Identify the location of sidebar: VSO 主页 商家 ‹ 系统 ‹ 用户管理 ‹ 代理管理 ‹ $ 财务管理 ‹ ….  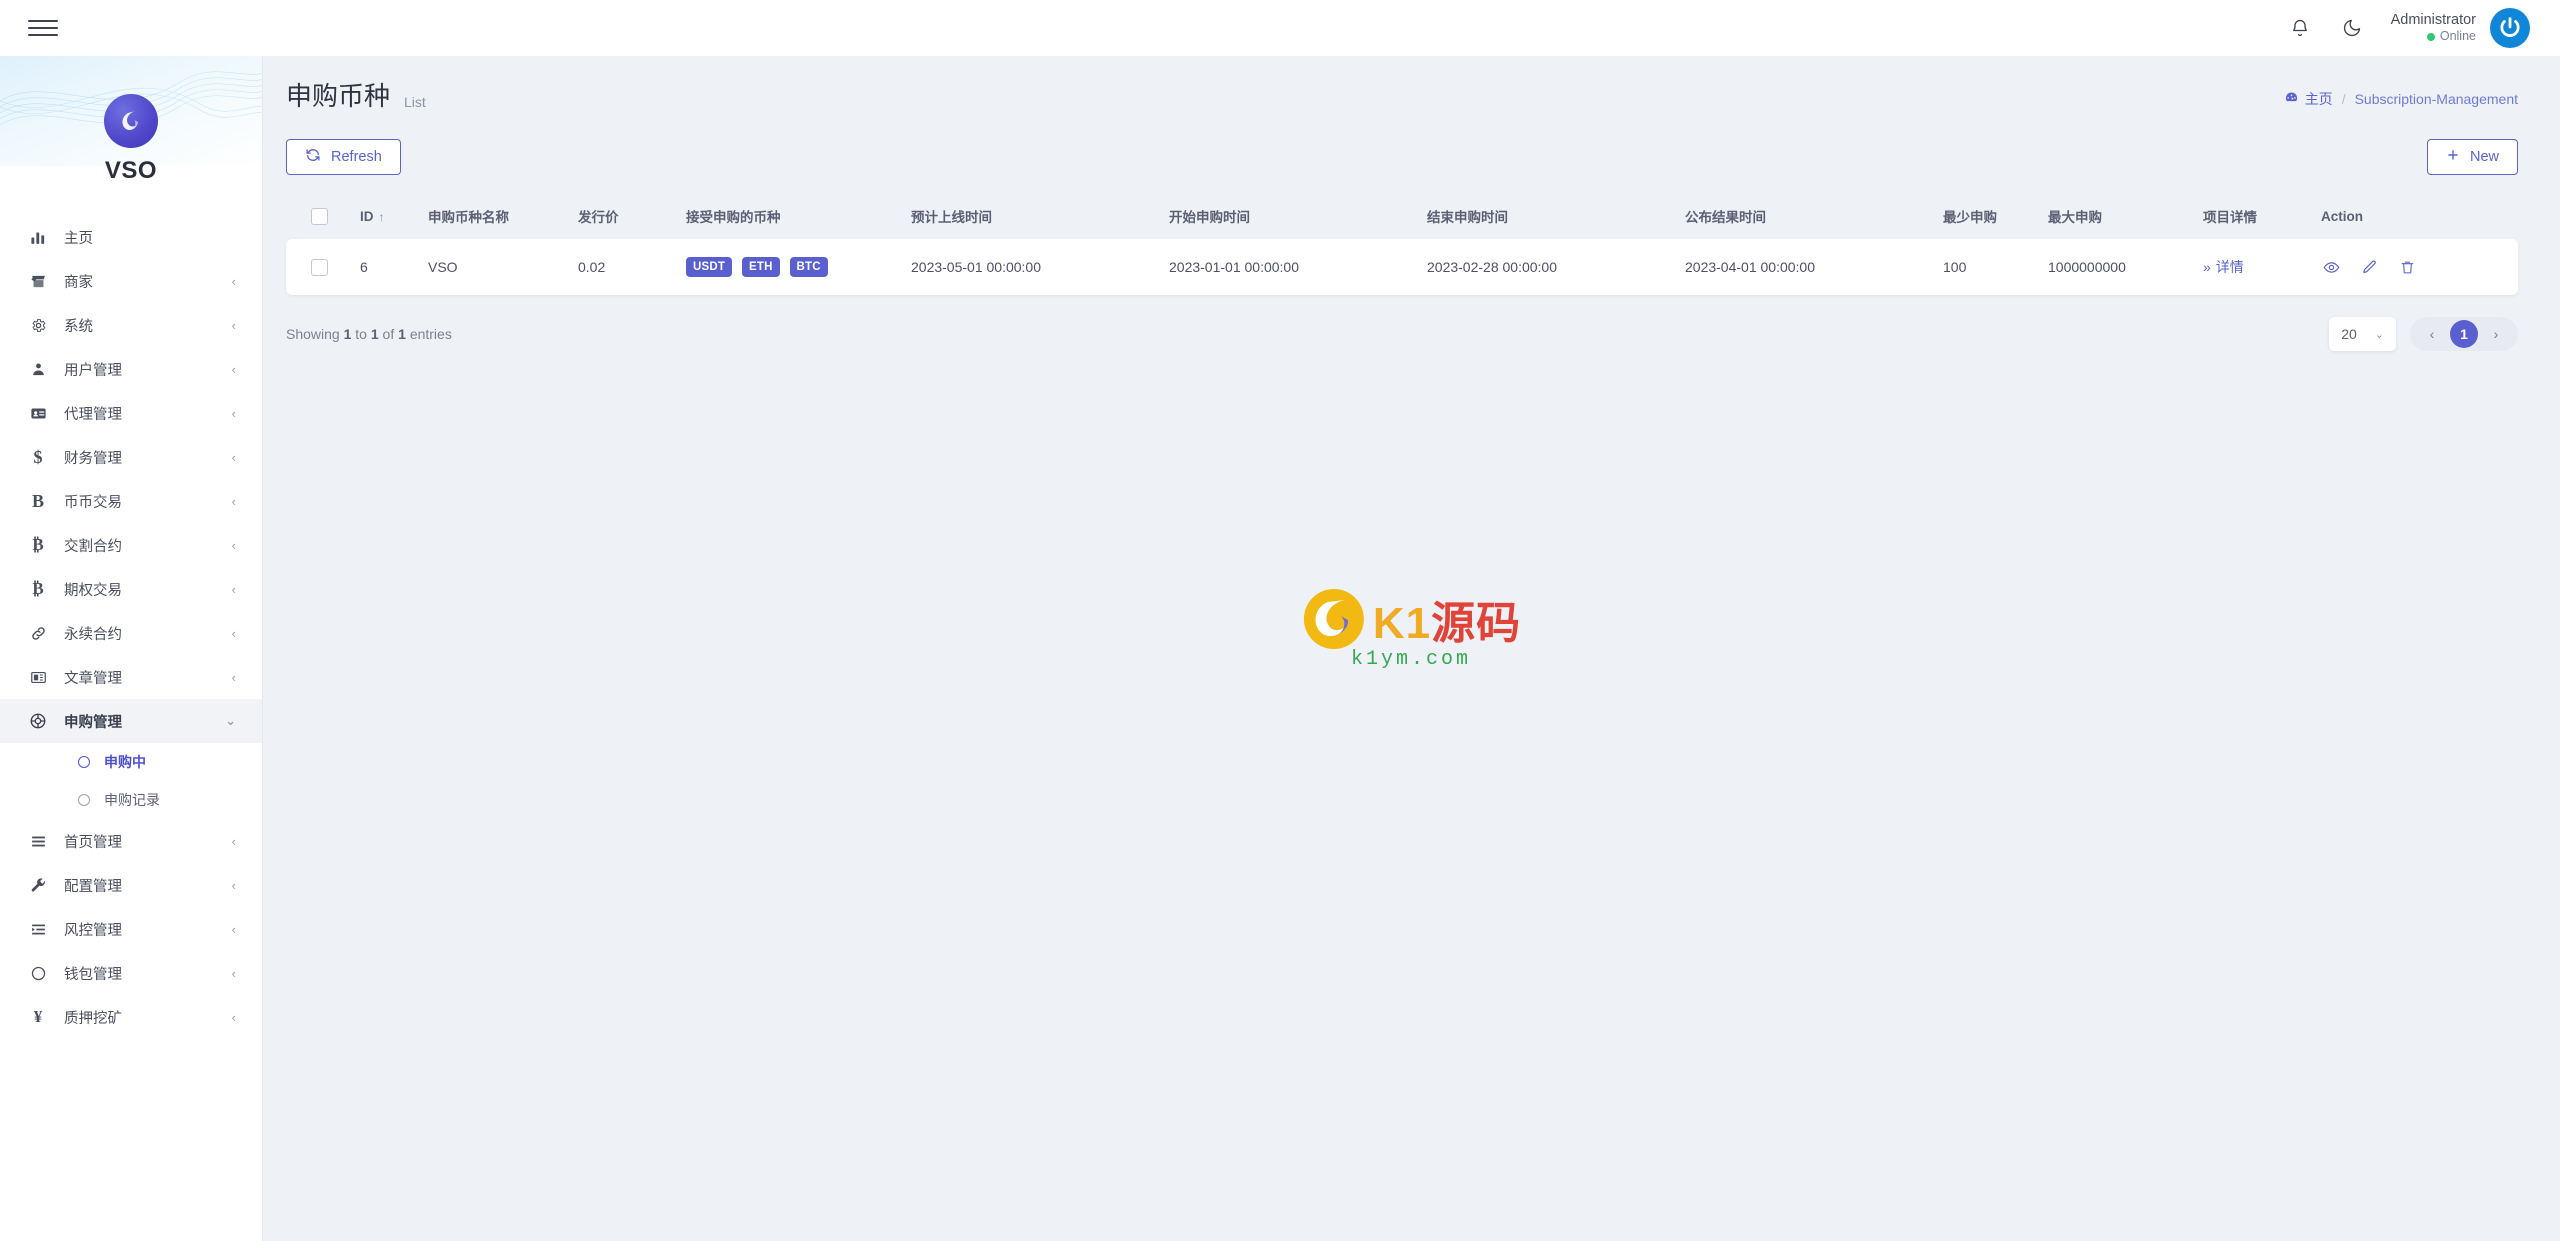
(131, 648).